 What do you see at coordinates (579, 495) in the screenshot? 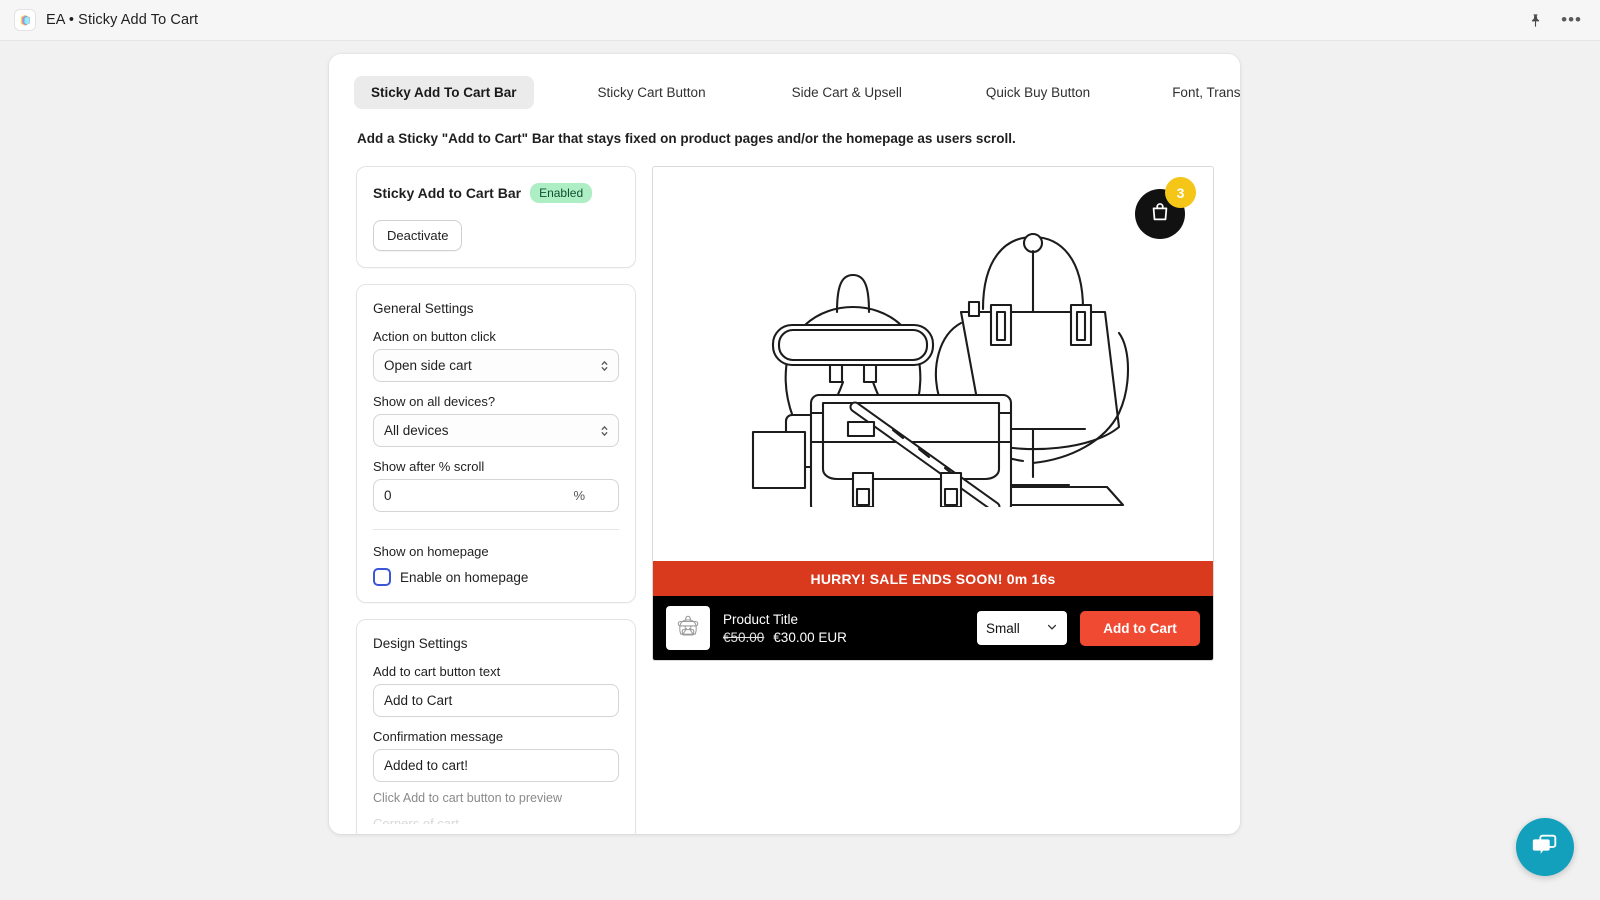
I see `percent-suffix: %` at bounding box center [579, 495].